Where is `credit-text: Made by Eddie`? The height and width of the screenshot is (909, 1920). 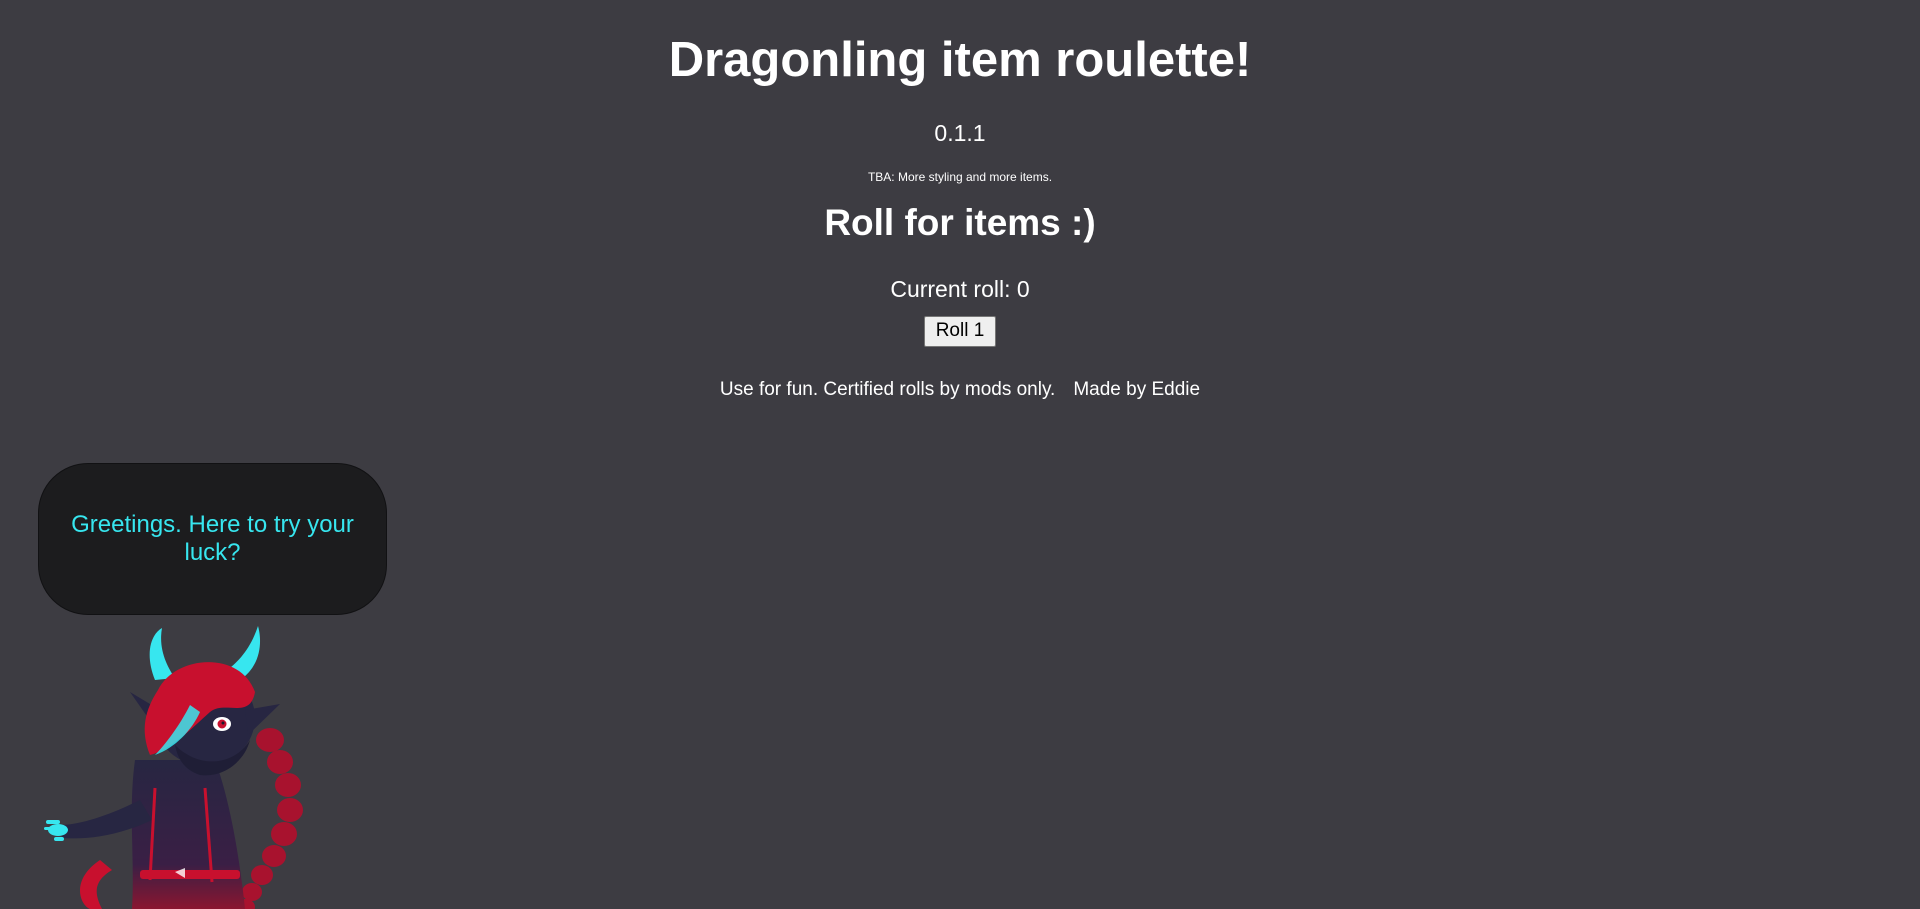
credit-text: Made by Eddie is located at coordinates (1137, 389).